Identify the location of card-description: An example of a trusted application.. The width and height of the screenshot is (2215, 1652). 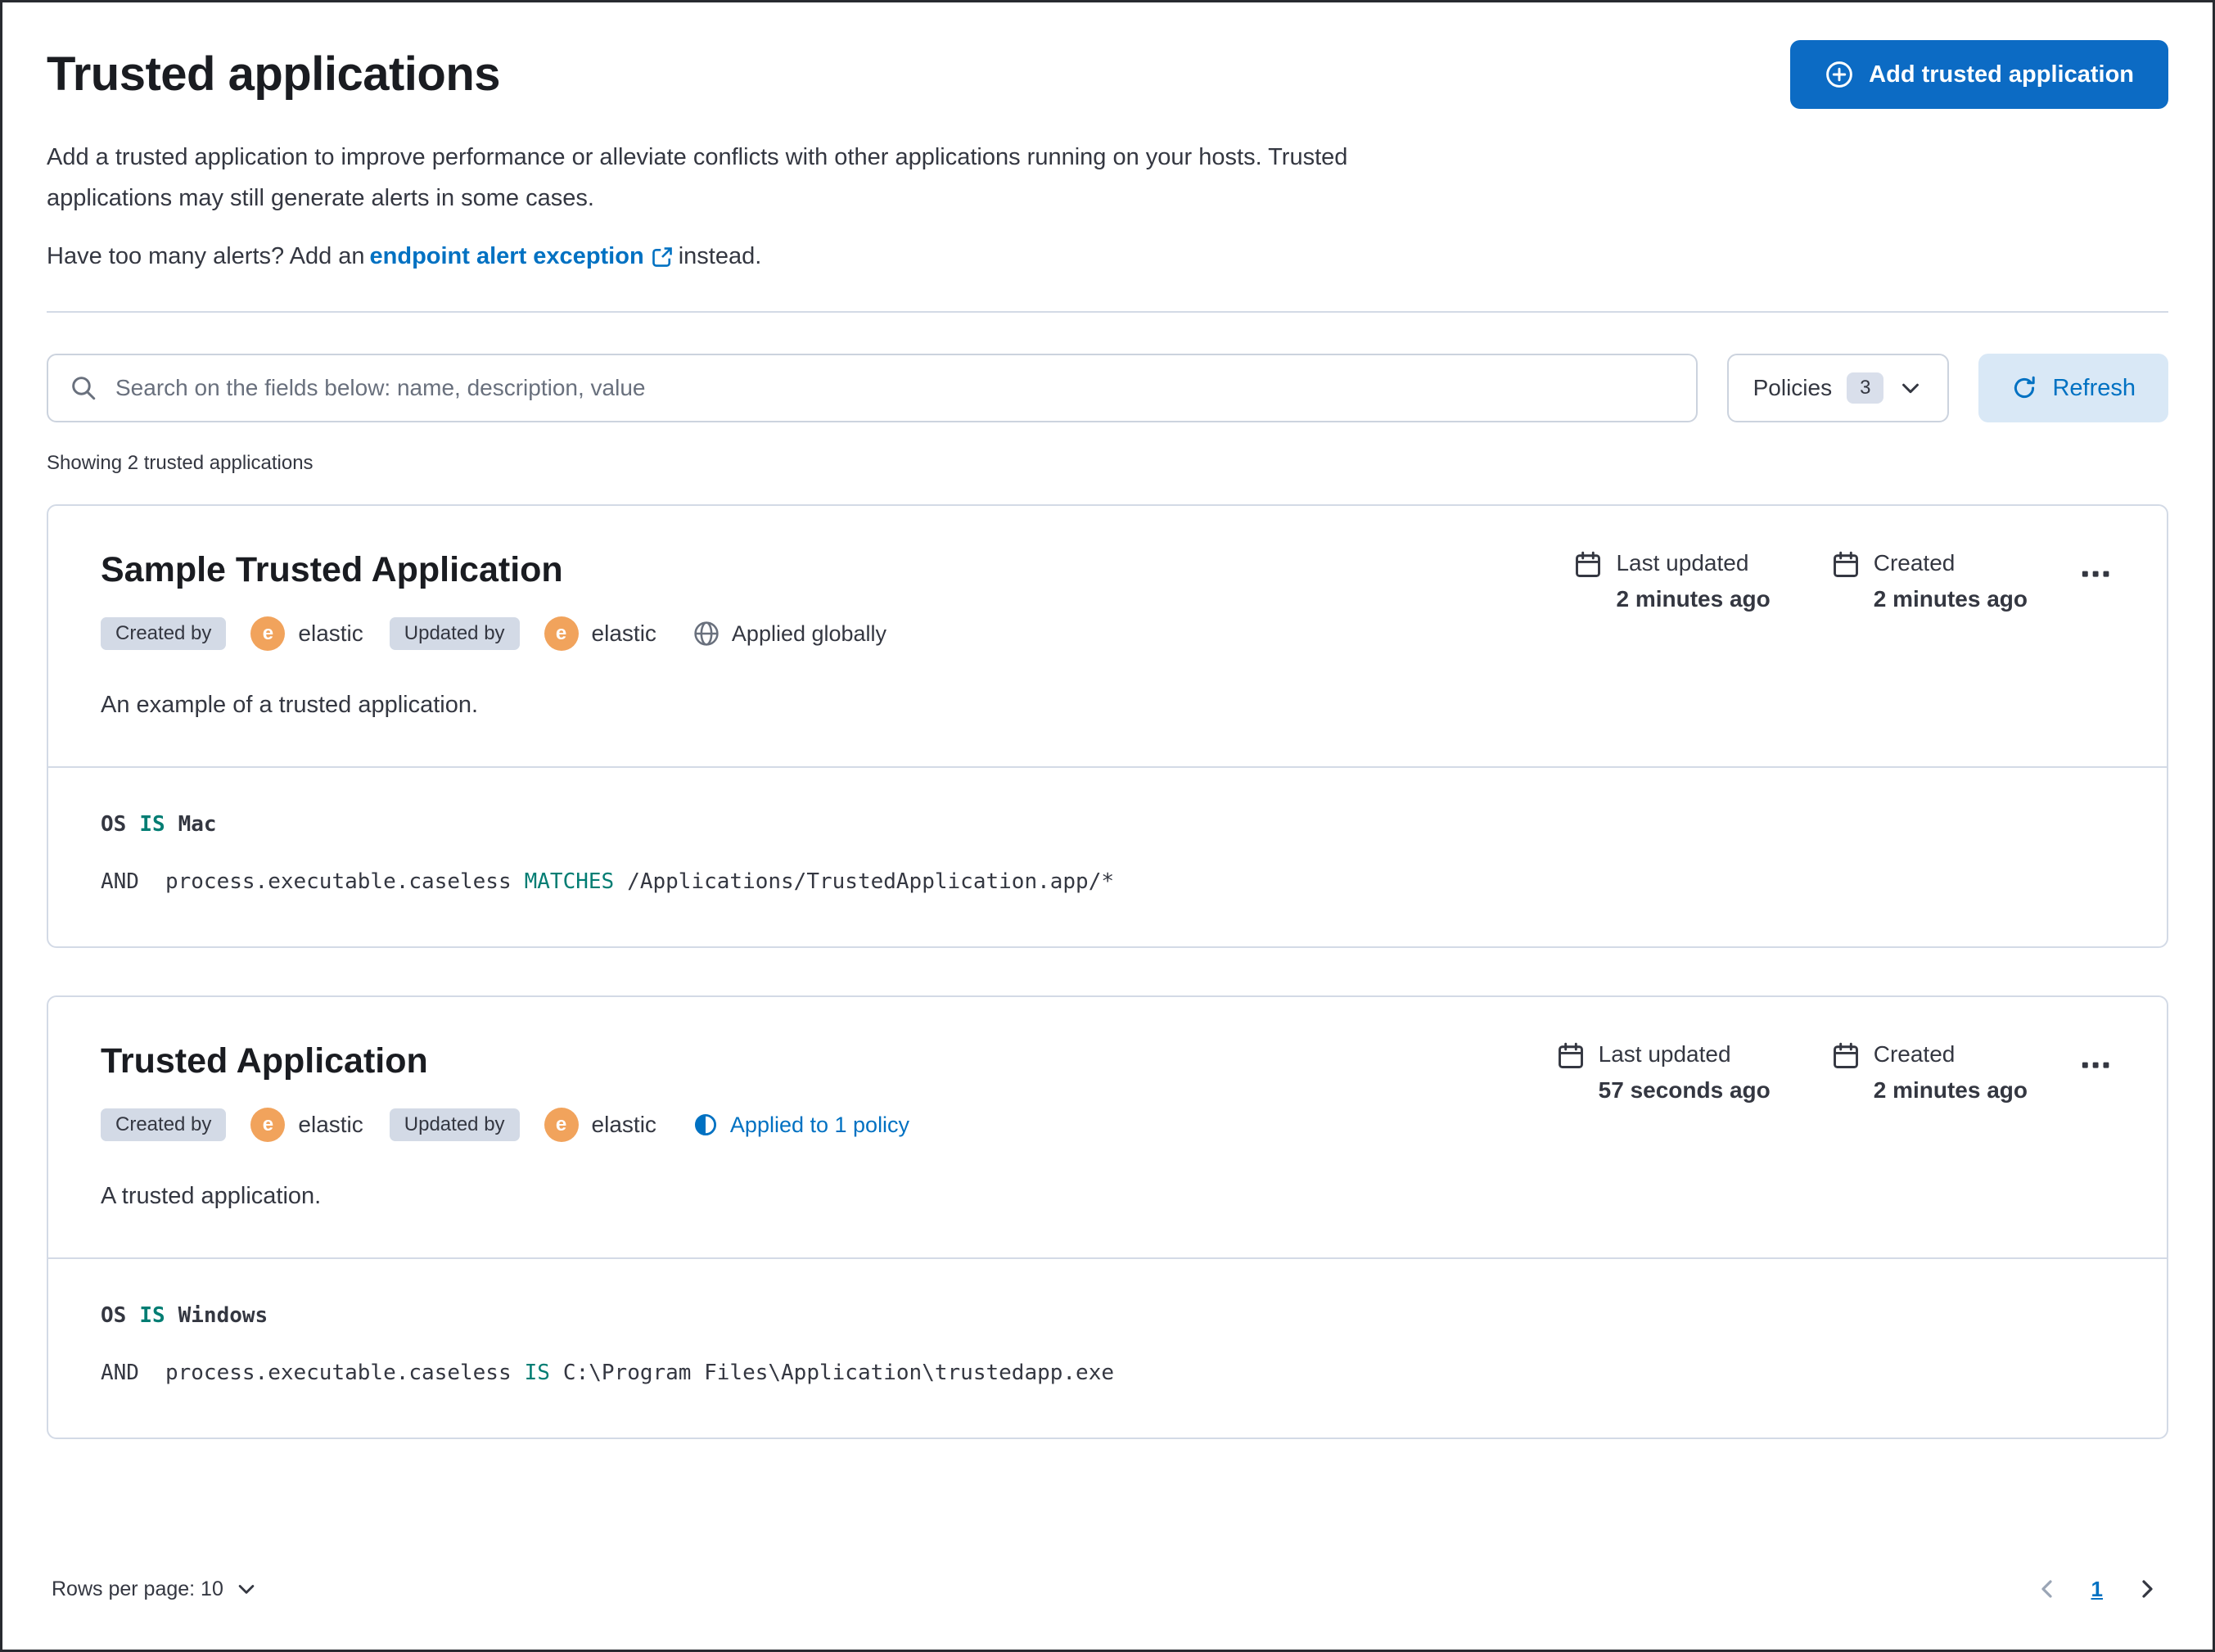
(290, 705).